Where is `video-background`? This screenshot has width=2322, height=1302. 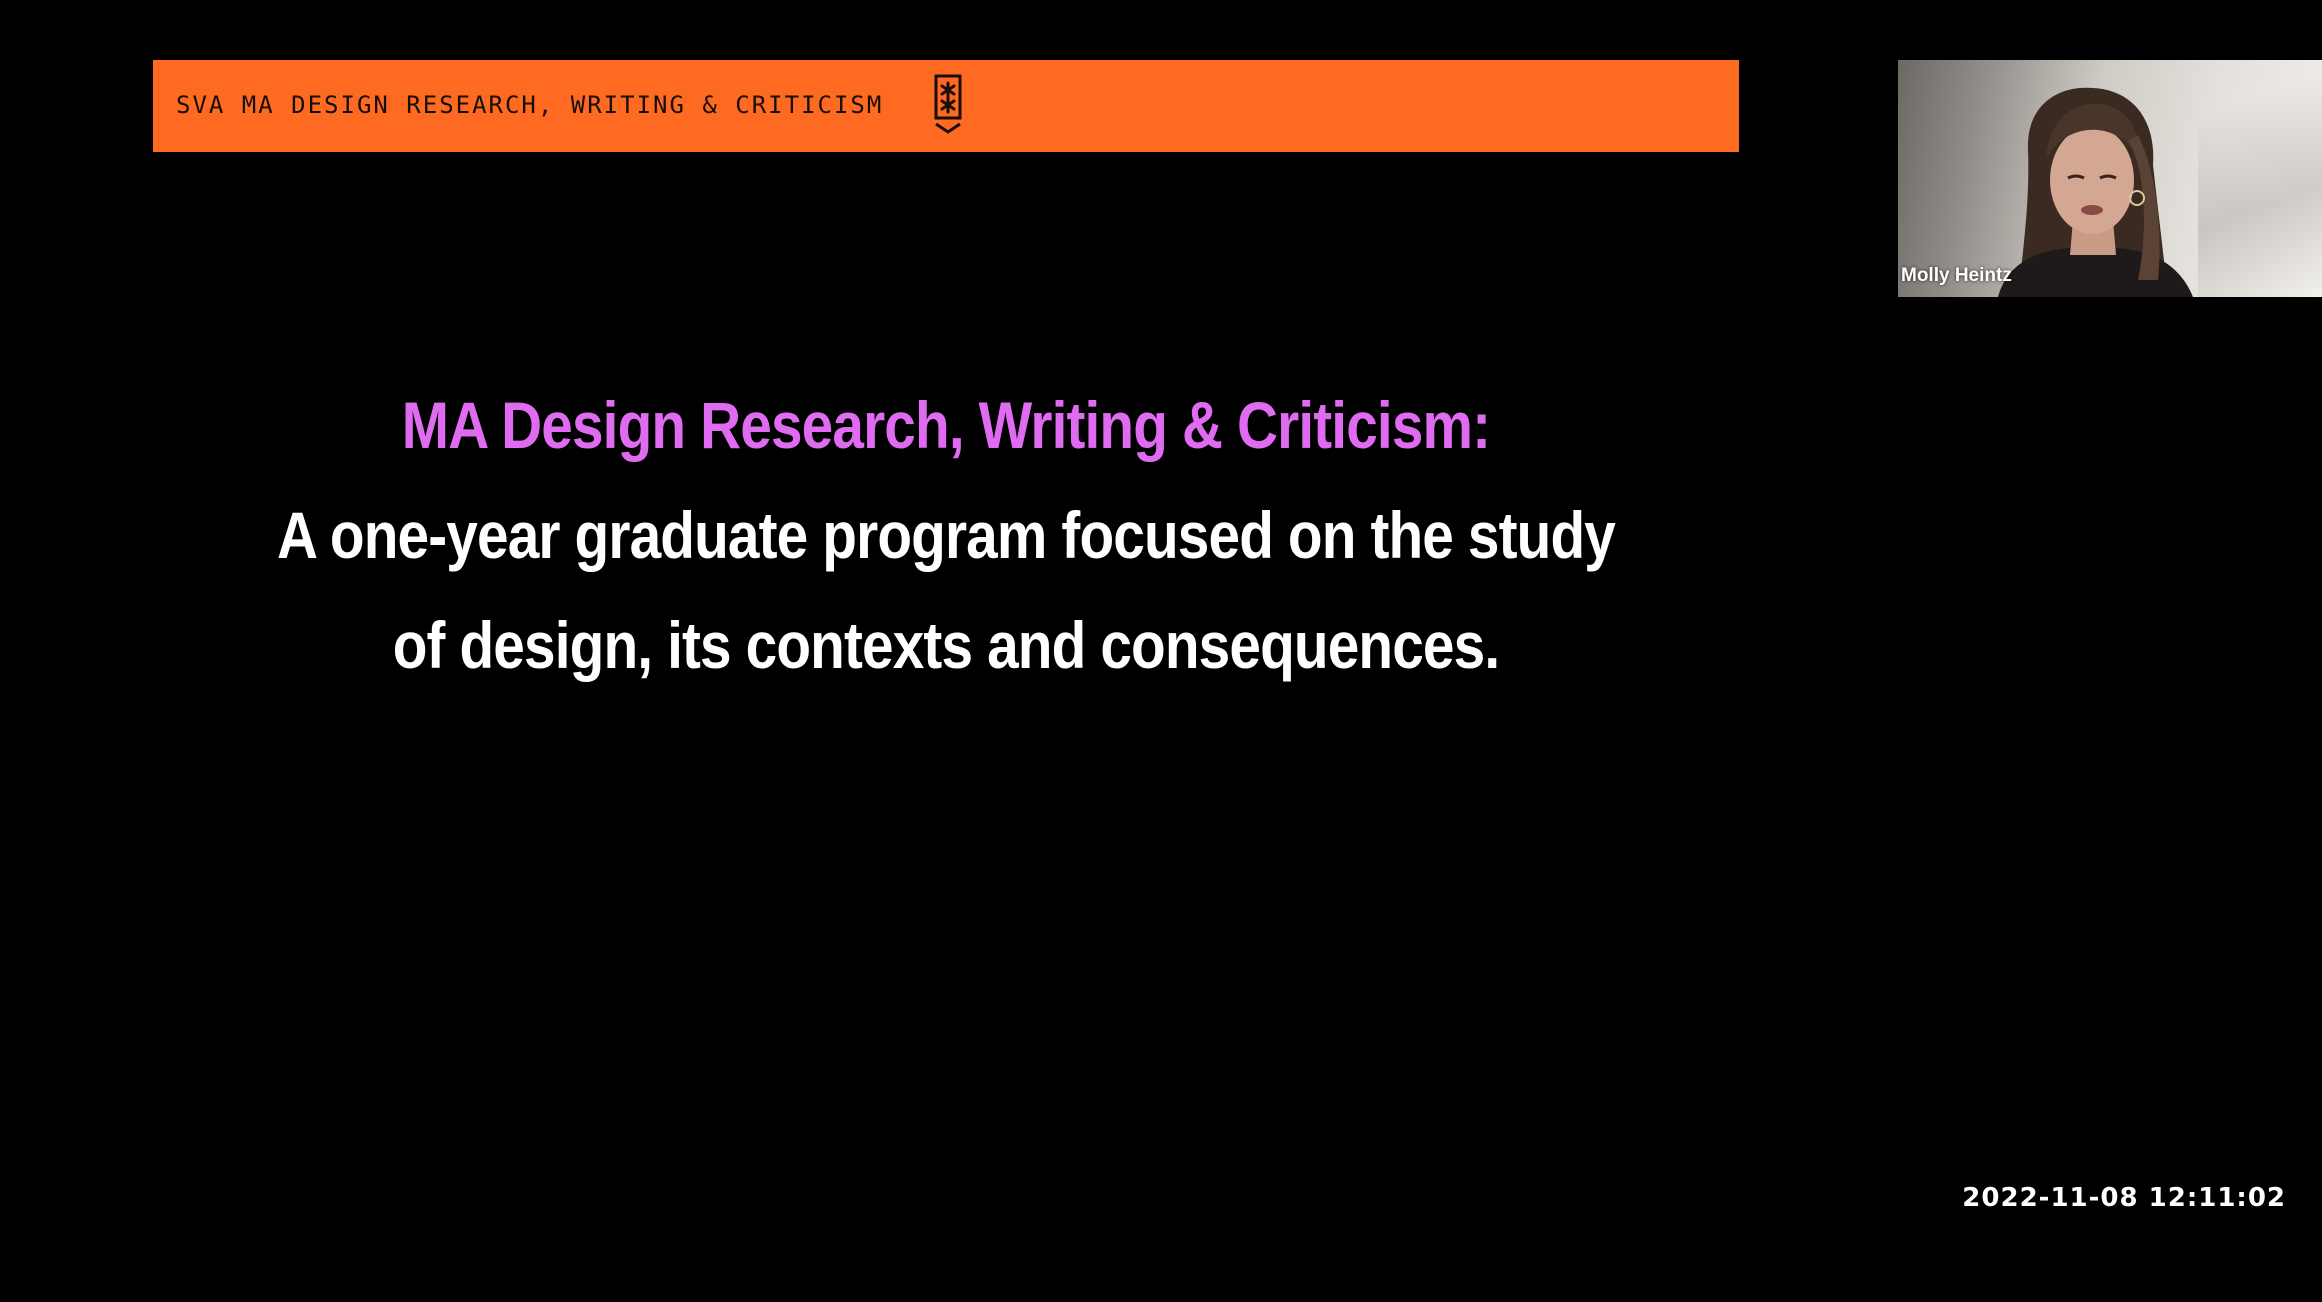 video-background is located at coordinates (2260, 178).